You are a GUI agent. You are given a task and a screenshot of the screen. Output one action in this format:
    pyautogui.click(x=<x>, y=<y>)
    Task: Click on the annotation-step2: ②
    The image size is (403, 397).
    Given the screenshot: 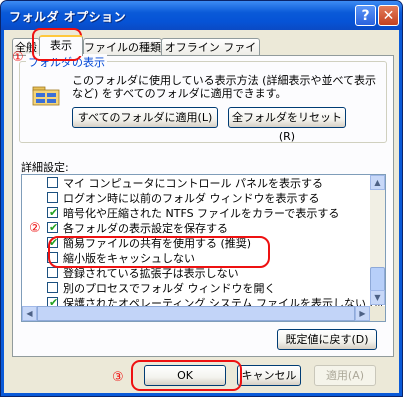 What is the action you would take?
    pyautogui.click(x=35, y=228)
    